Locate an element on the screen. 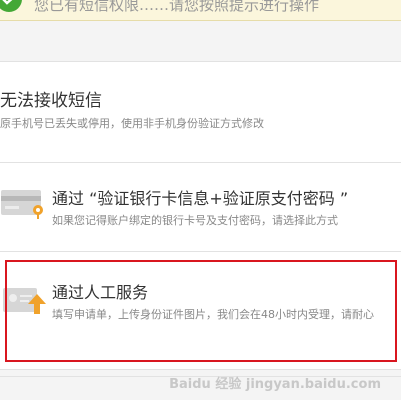  success-check-icon is located at coordinates (11, 6).